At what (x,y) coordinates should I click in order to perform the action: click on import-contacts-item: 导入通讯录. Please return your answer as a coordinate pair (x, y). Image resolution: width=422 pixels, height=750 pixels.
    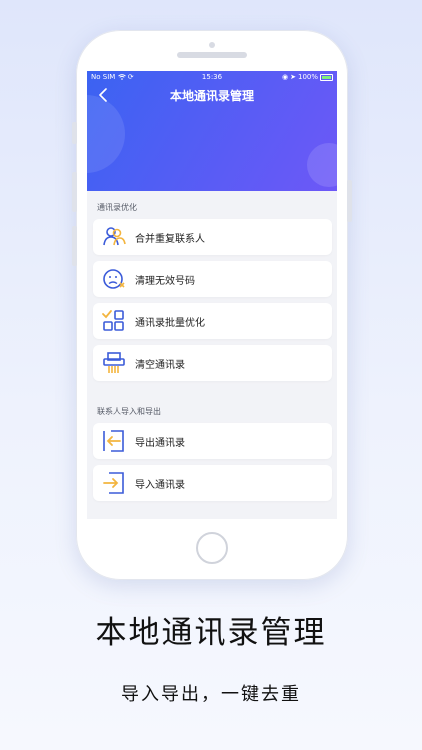
    Looking at the image, I should click on (212, 483).